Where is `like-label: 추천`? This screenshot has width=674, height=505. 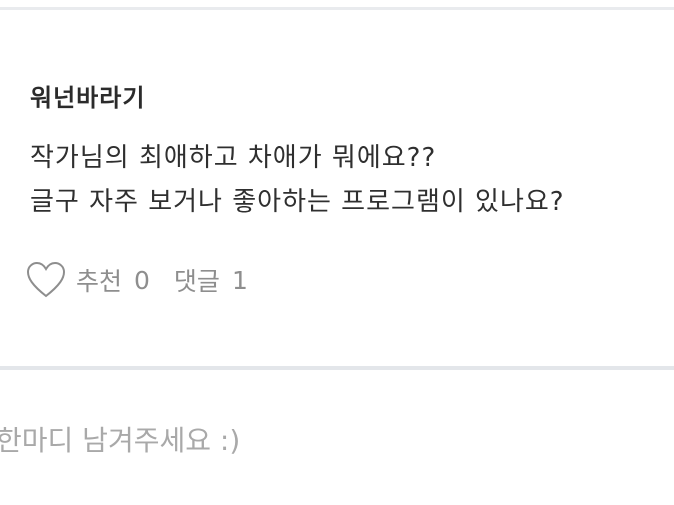
like-label: 추천 is located at coordinates (99, 281).